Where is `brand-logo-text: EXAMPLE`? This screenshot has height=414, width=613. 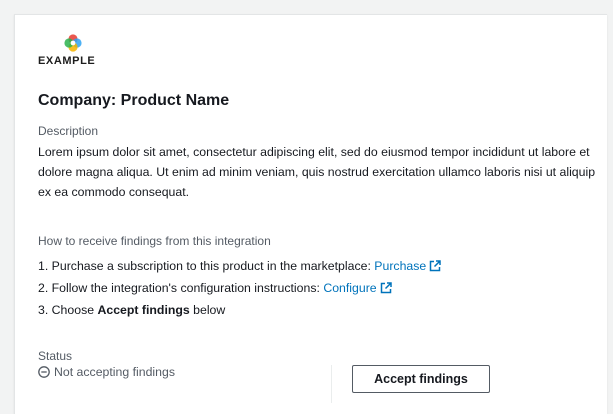 brand-logo-text: EXAMPLE is located at coordinates (67, 61).